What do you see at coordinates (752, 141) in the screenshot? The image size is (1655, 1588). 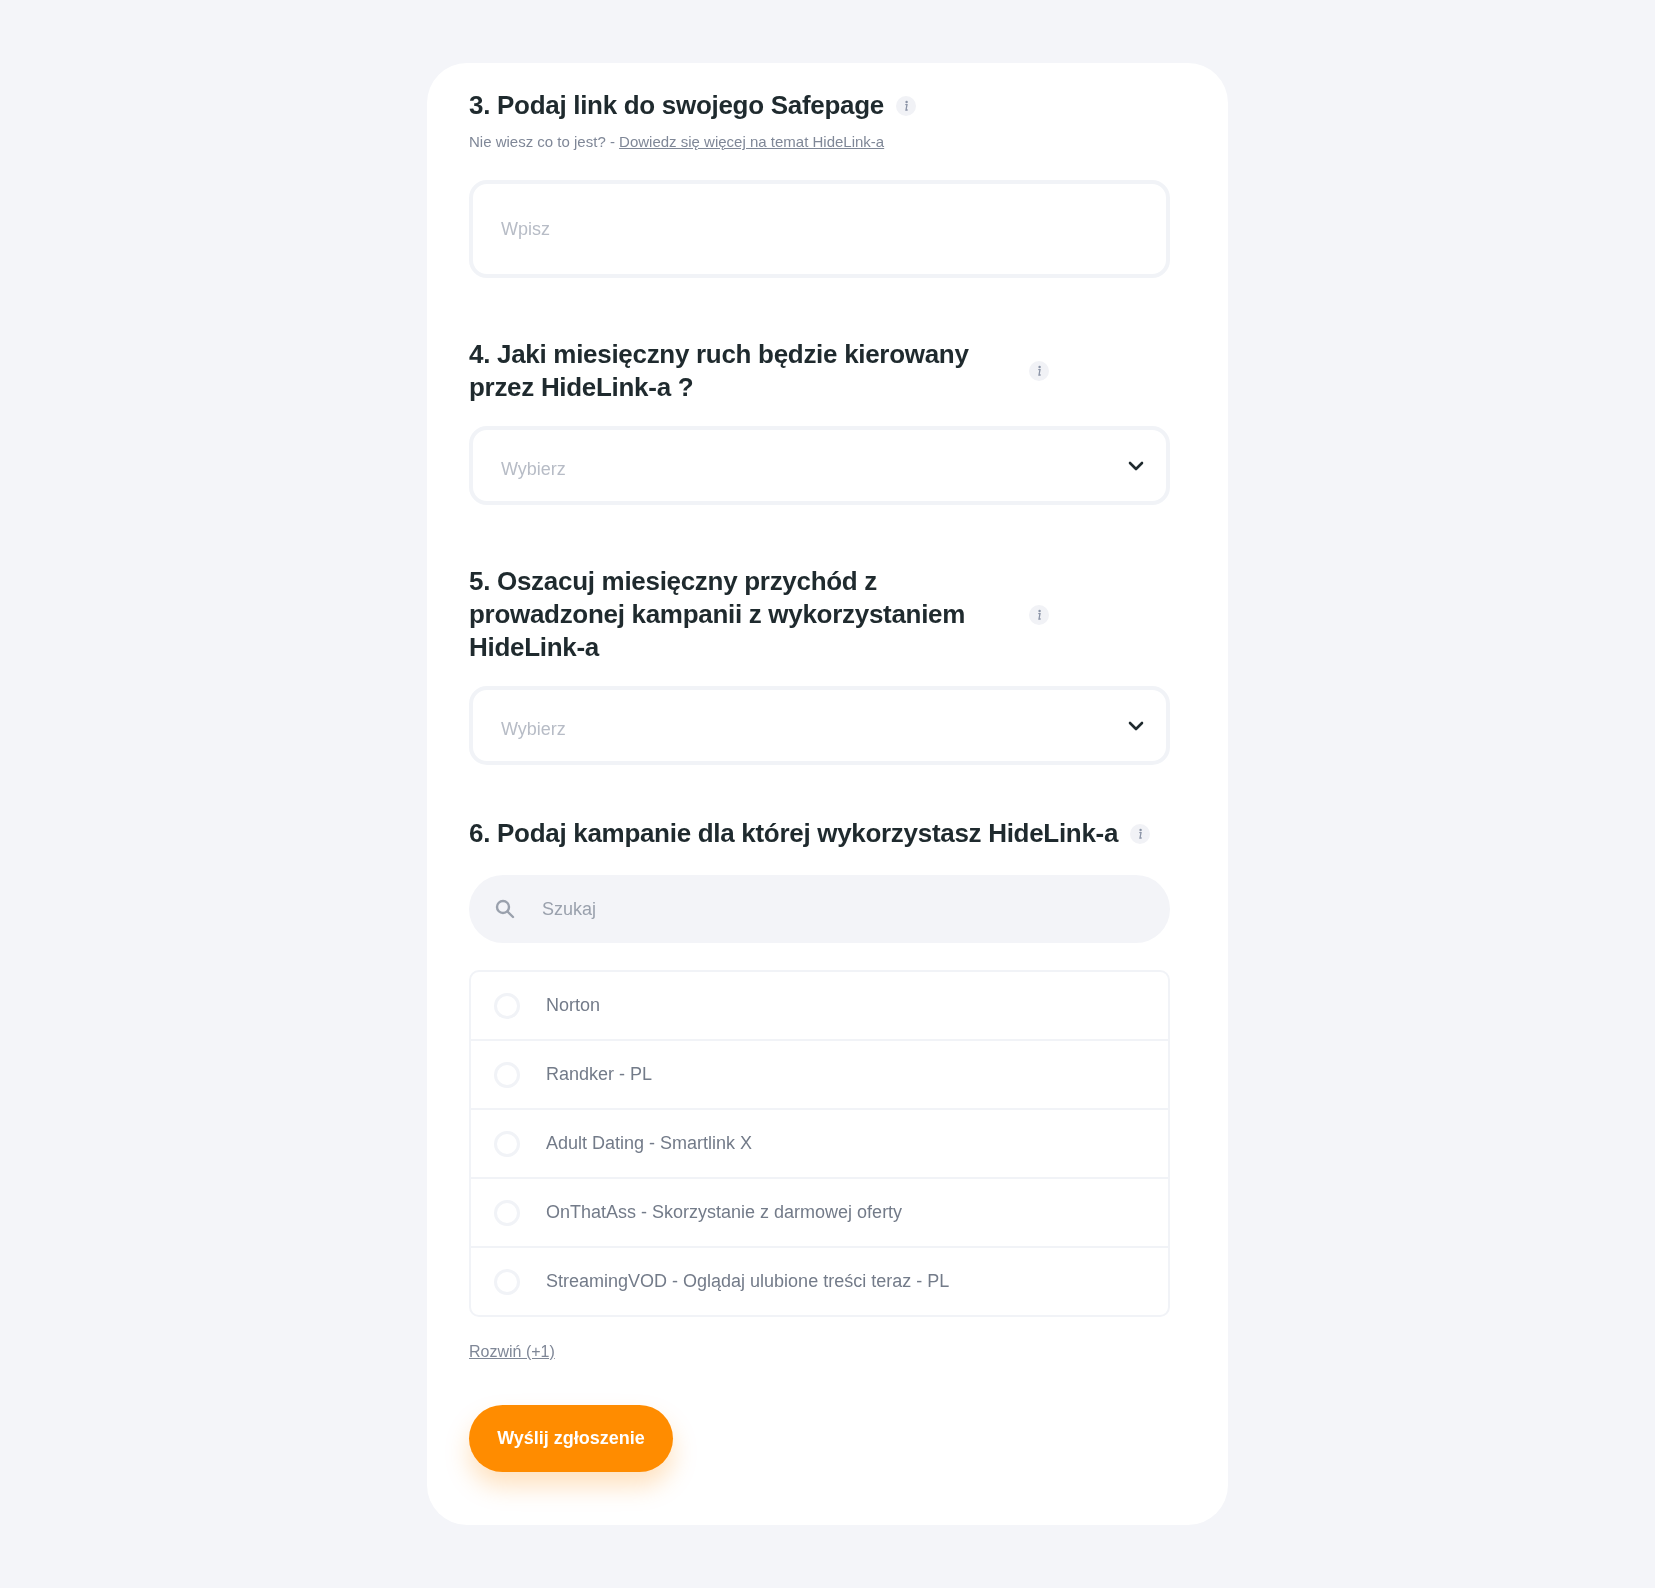 I see `learn-more-link: Dowiedz się więcej na temat HideLink-a` at bounding box center [752, 141].